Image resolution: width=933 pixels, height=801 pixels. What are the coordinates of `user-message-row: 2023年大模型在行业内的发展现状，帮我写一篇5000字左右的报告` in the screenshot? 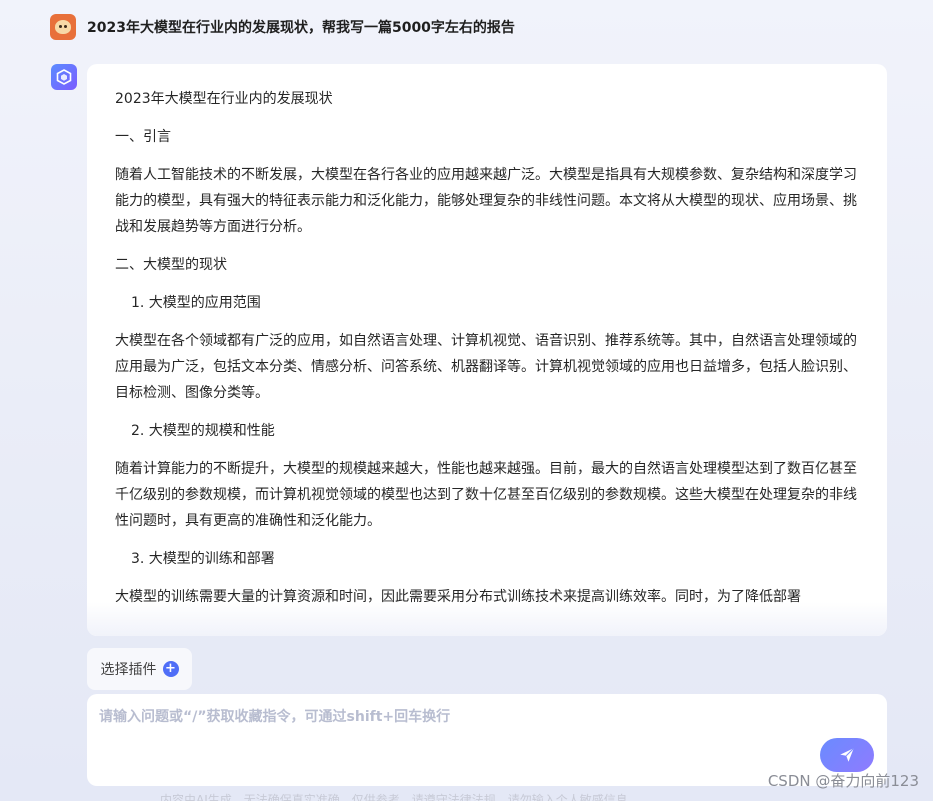 It's located at (282, 27).